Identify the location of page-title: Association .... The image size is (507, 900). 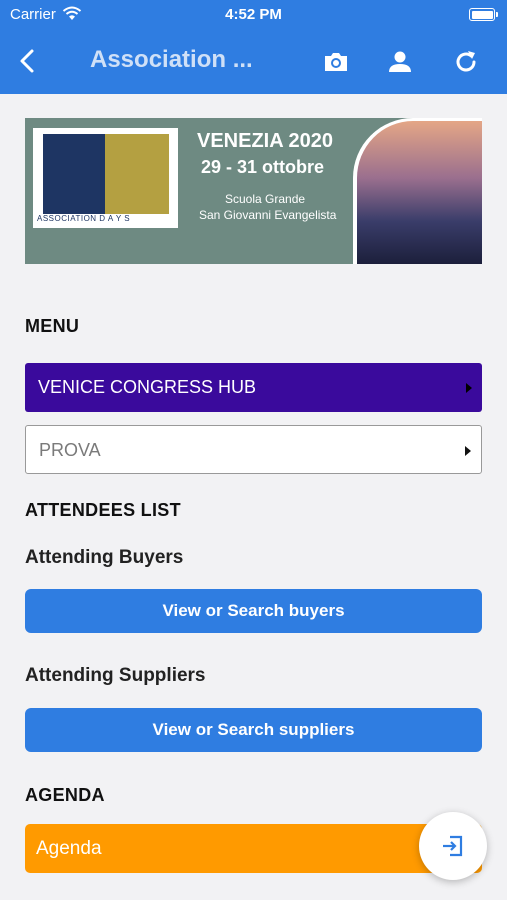
(171, 59).